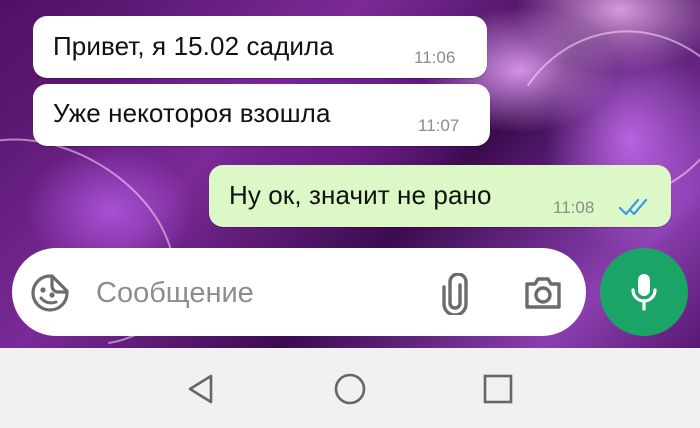  What do you see at coordinates (256, 293) in the screenshot?
I see `message-input` at bounding box center [256, 293].